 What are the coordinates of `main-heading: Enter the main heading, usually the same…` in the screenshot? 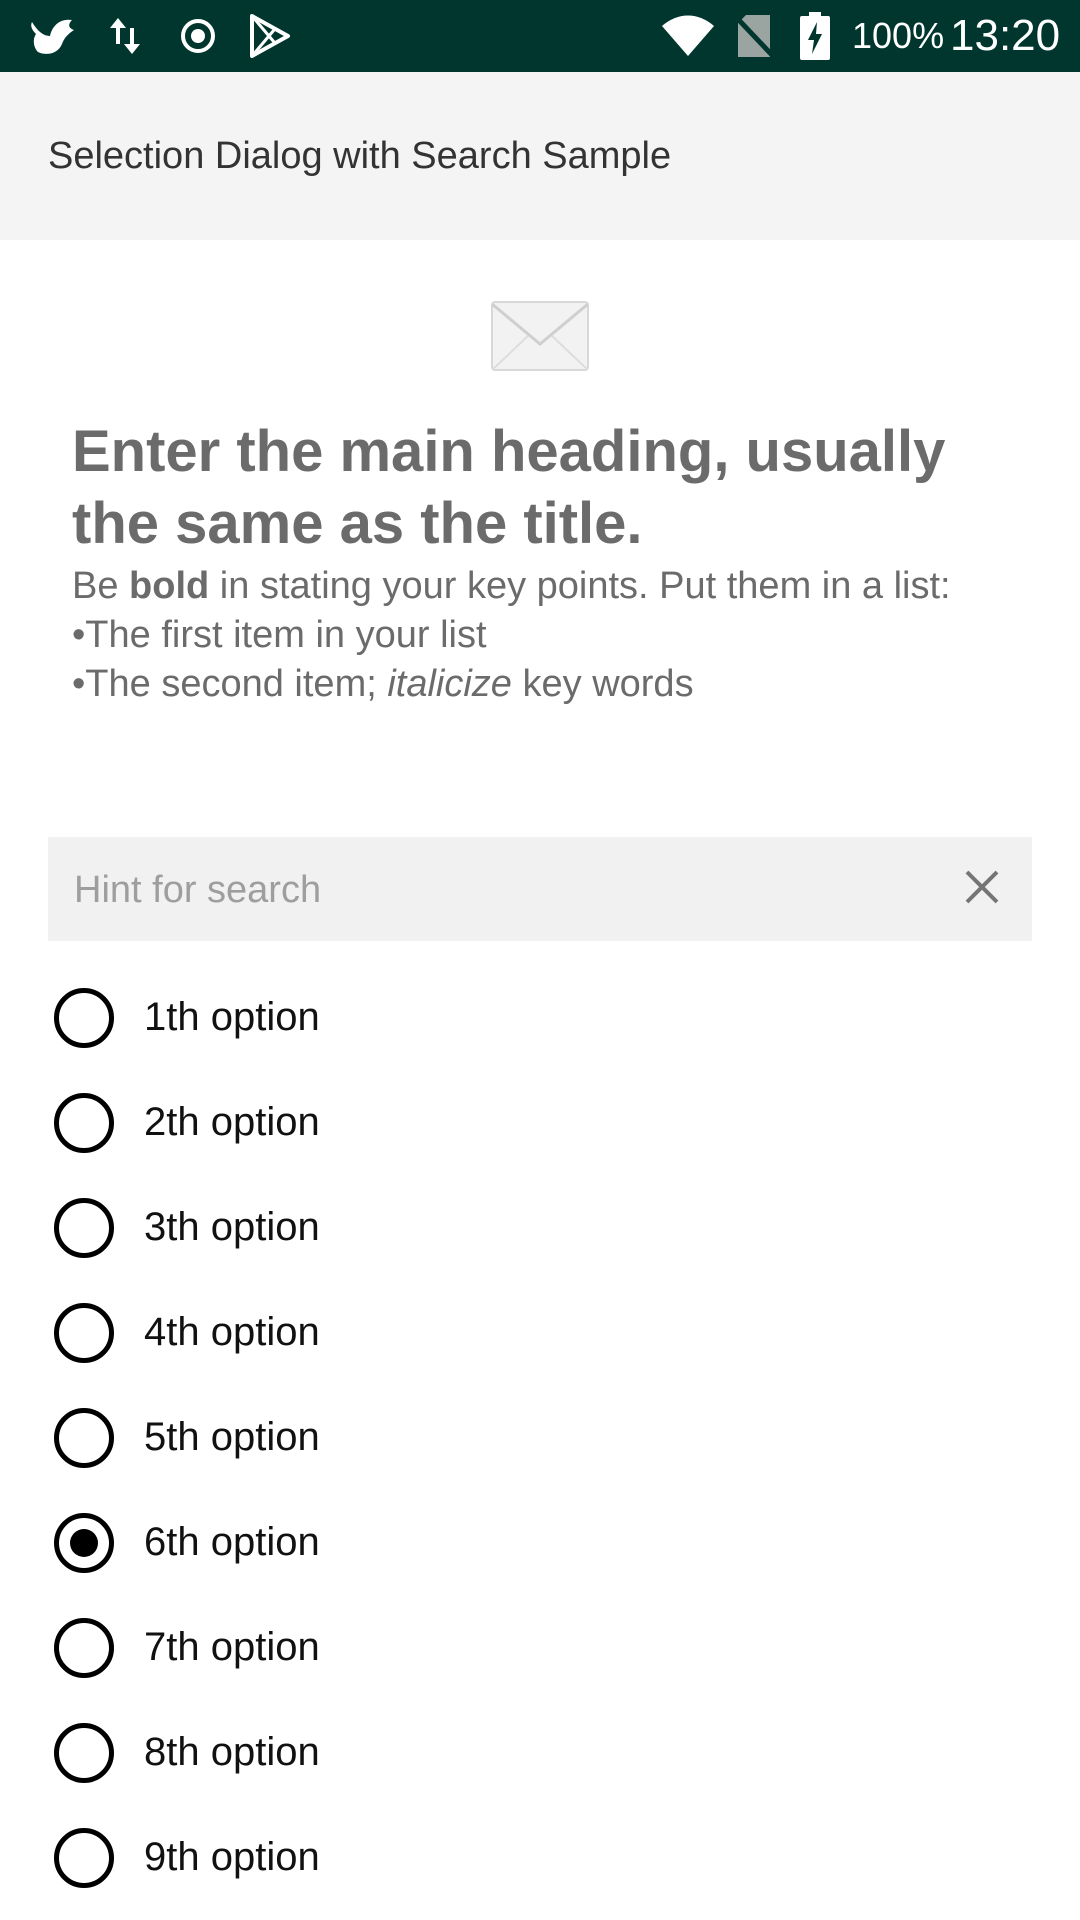 It's located at (509, 487).